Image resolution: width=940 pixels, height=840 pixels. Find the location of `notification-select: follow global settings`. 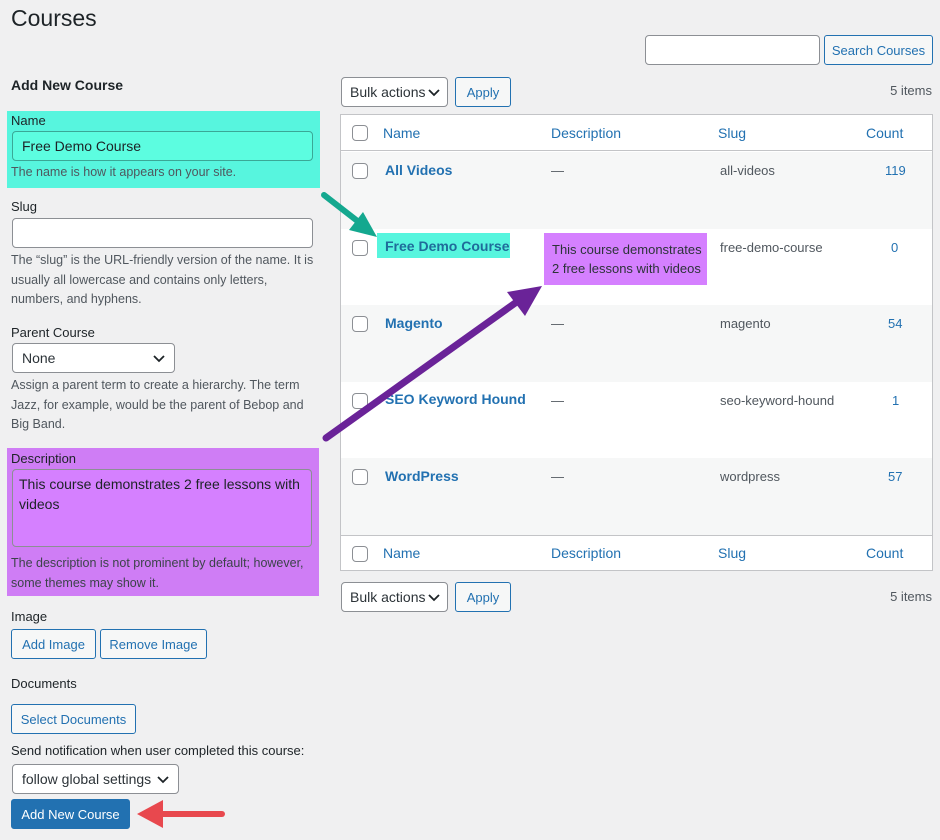

notification-select: follow global settings is located at coordinates (95, 779).